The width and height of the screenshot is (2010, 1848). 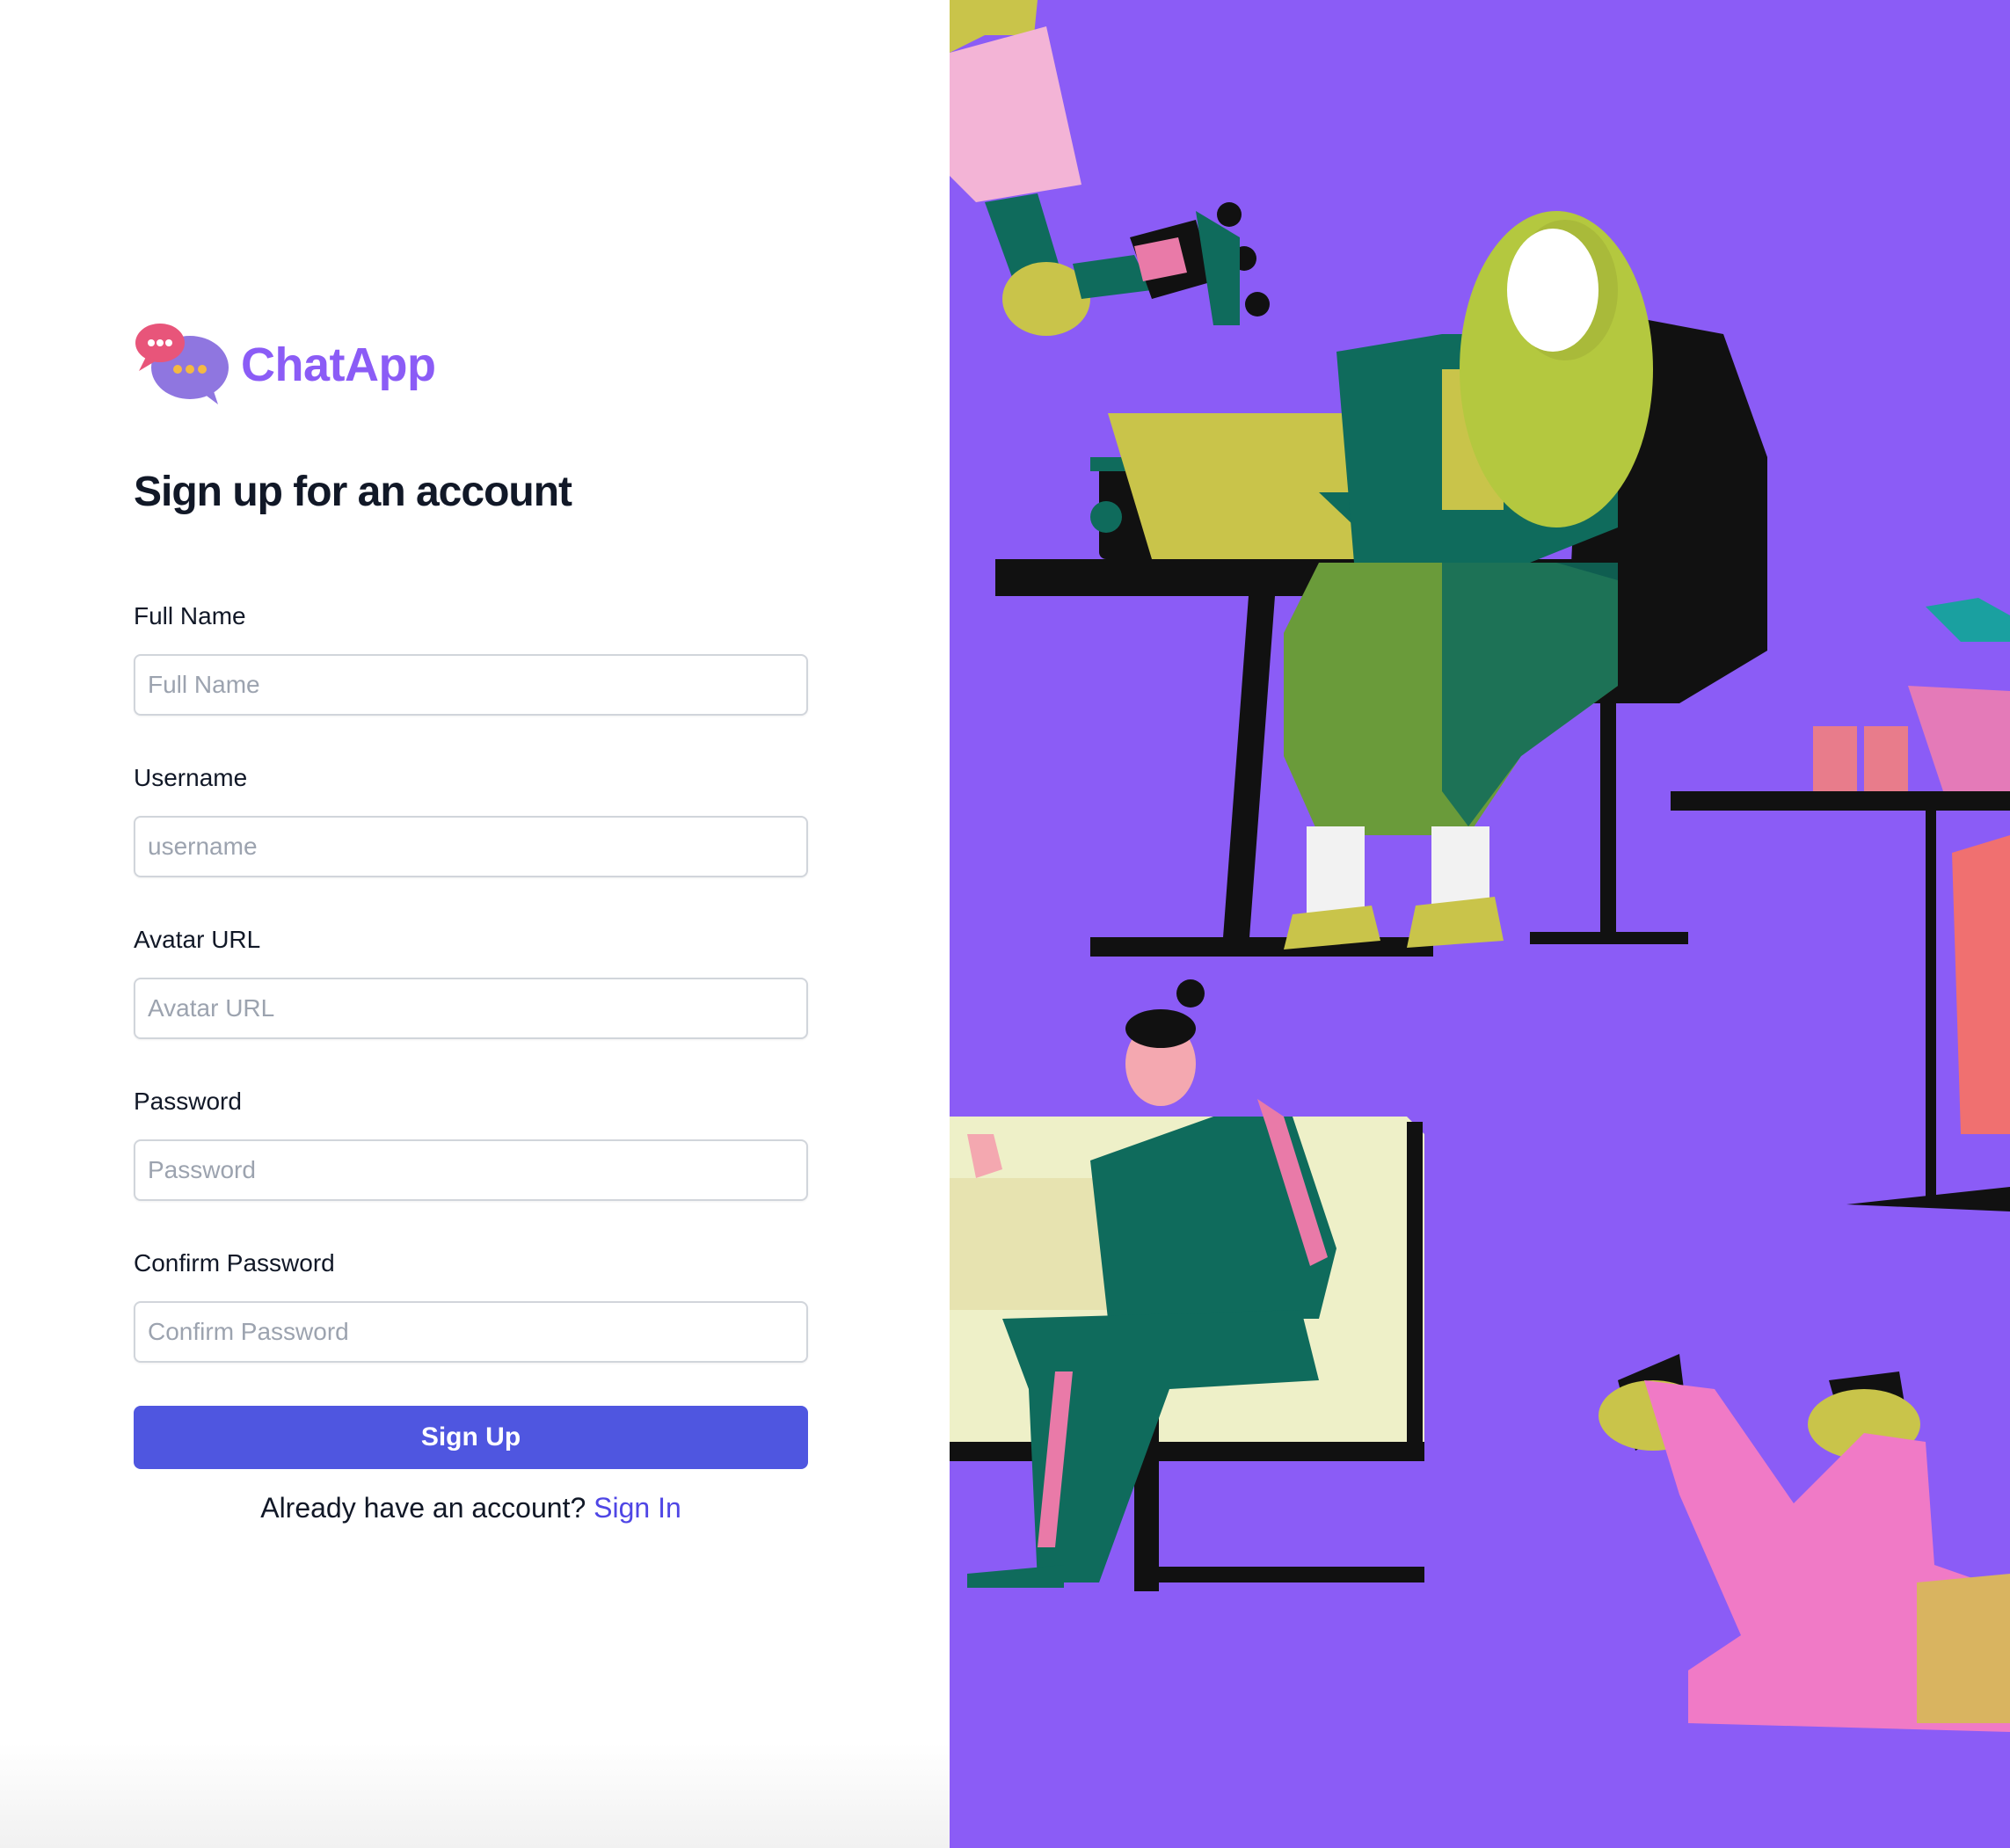 What do you see at coordinates (182, 364) in the screenshot?
I see `chat-bubbles-icon` at bounding box center [182, 364].